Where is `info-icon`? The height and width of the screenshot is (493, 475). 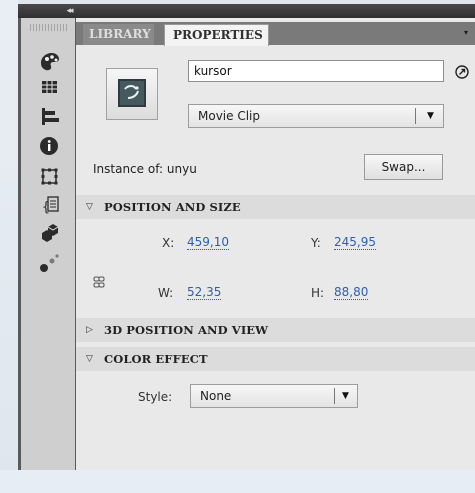 info-icon is located at coordinates (49, 146).